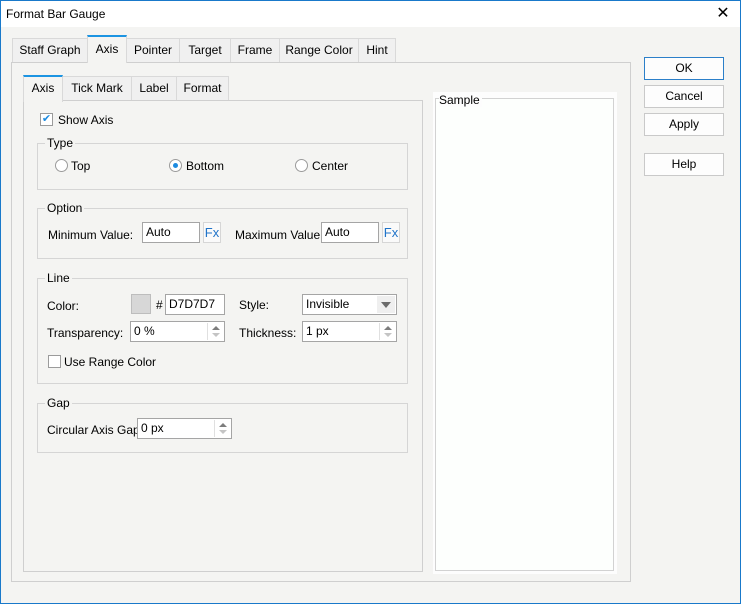 The image size is (741, 604). What do you see at coordinates (177, 331) in the screenshot?
I see `transparency-spinner: 0 %` at bounding box center [177, 331].